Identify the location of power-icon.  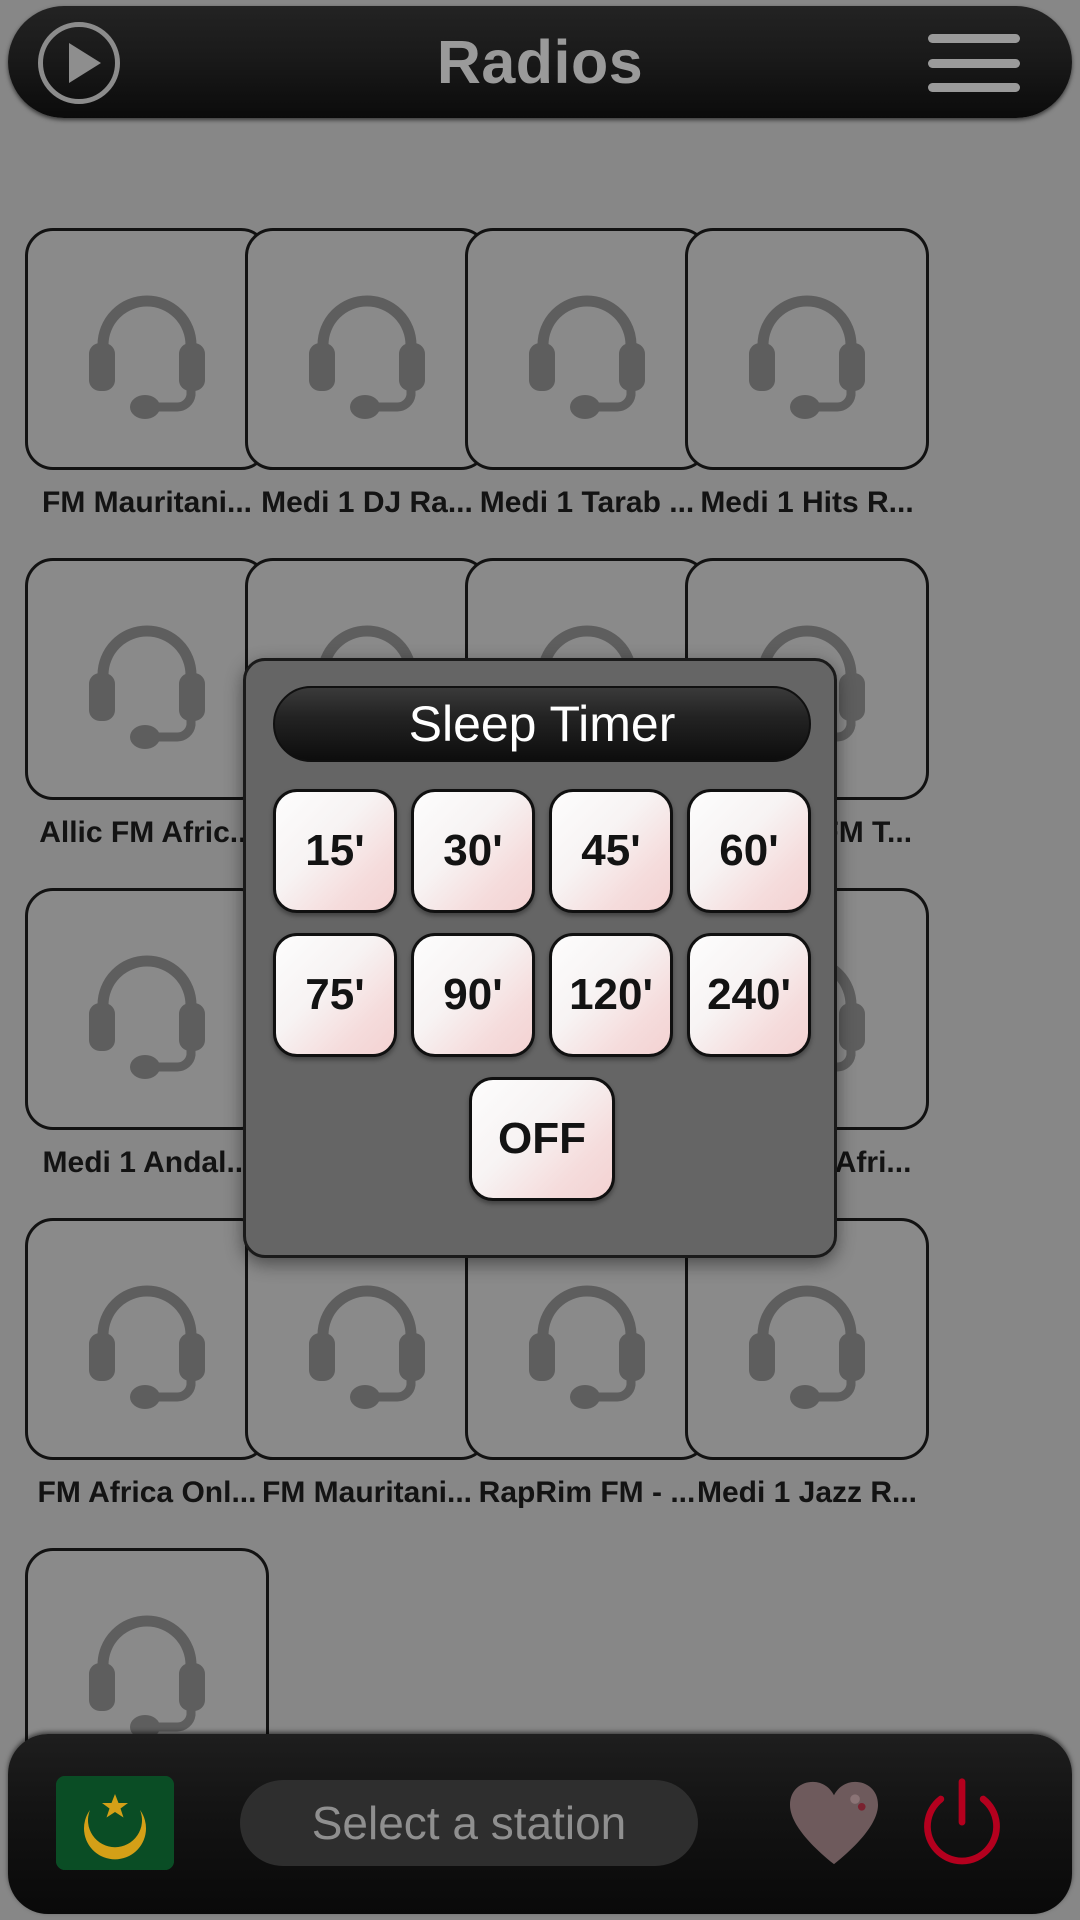
(962, 1824).